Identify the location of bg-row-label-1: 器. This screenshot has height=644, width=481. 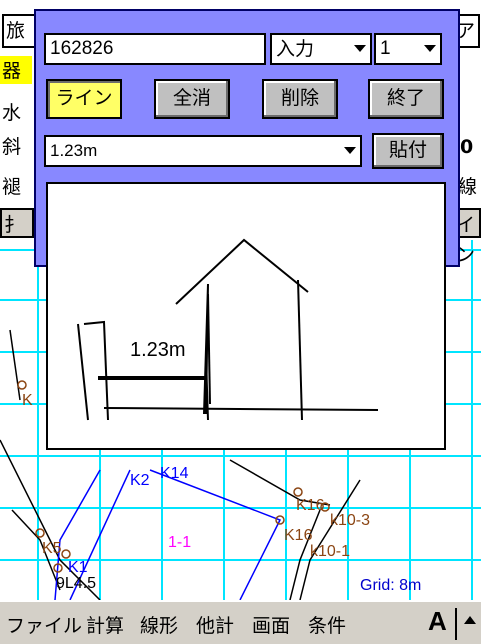
(16, 70).